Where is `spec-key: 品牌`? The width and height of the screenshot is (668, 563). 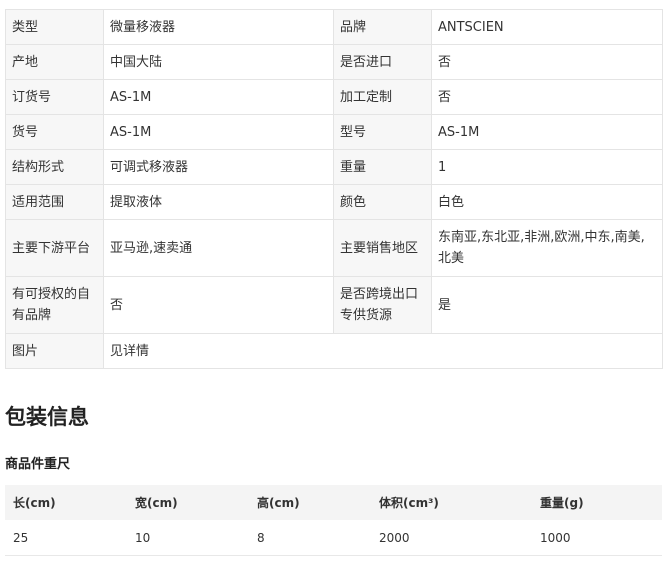
spec-key: 品牌 is located at coordinates (382, 27).